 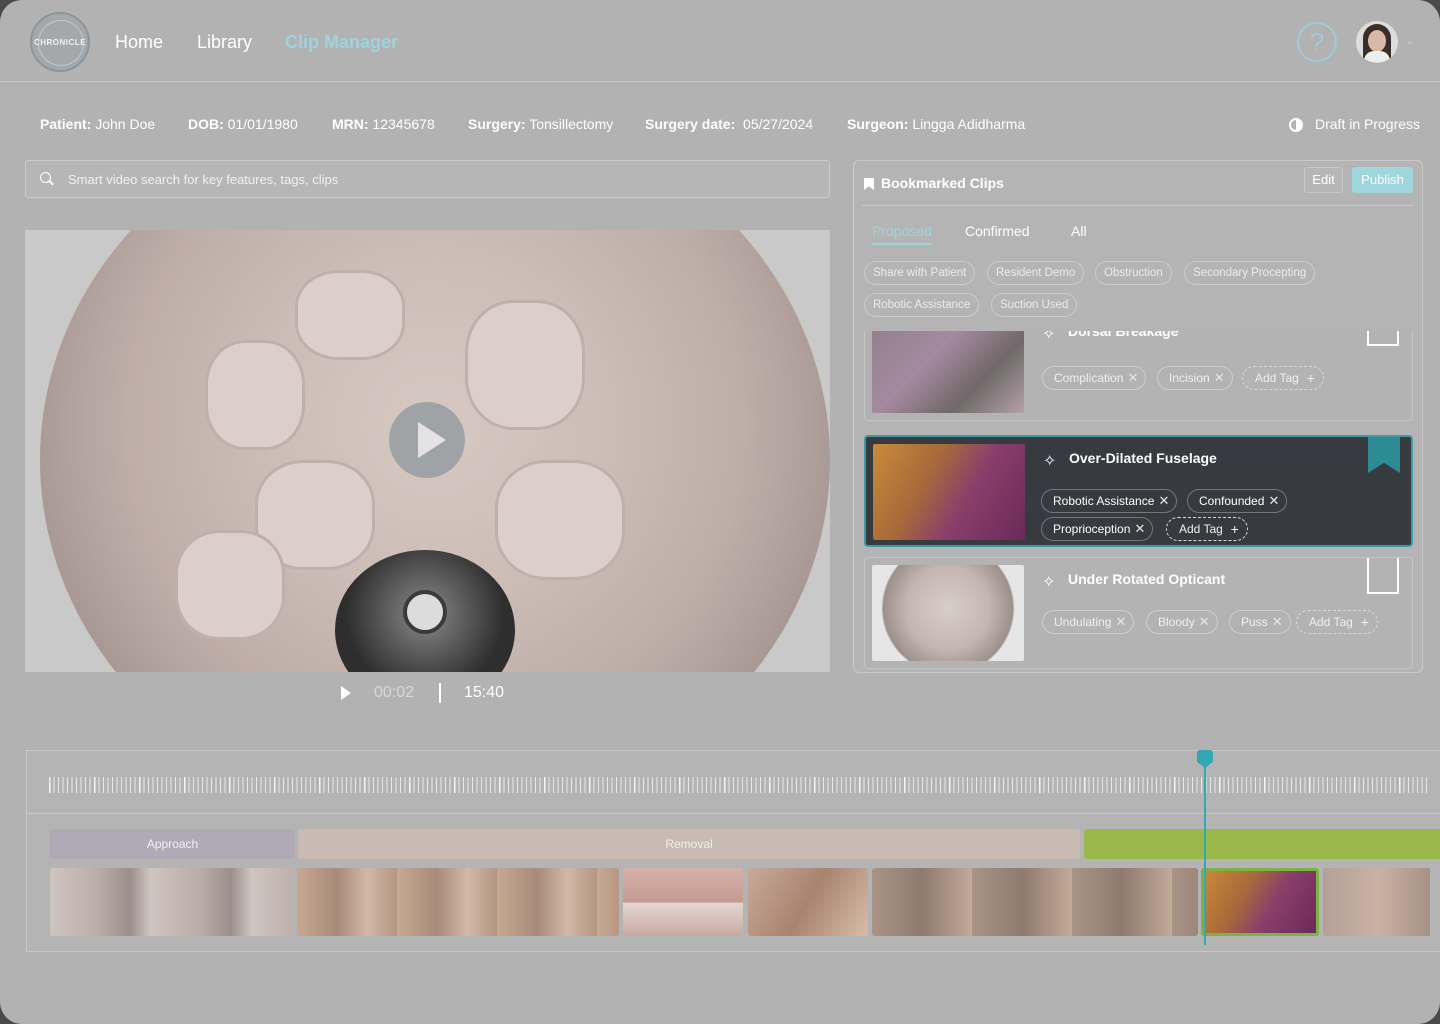 I want to click on panel-header: Bookmarked Clips Edit Publish, so click(x=1138, y=183).